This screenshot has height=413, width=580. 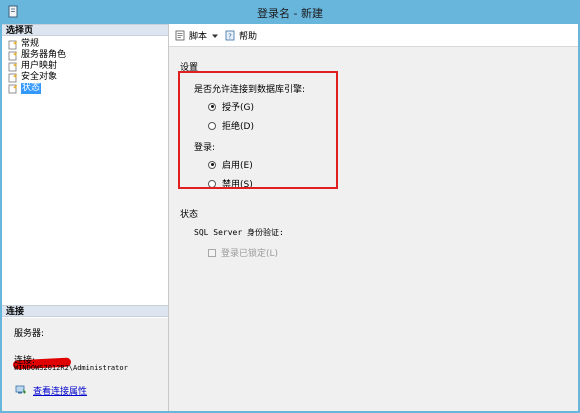 I want to click on nav-item-general: 常规, so click(x=37, y=44).